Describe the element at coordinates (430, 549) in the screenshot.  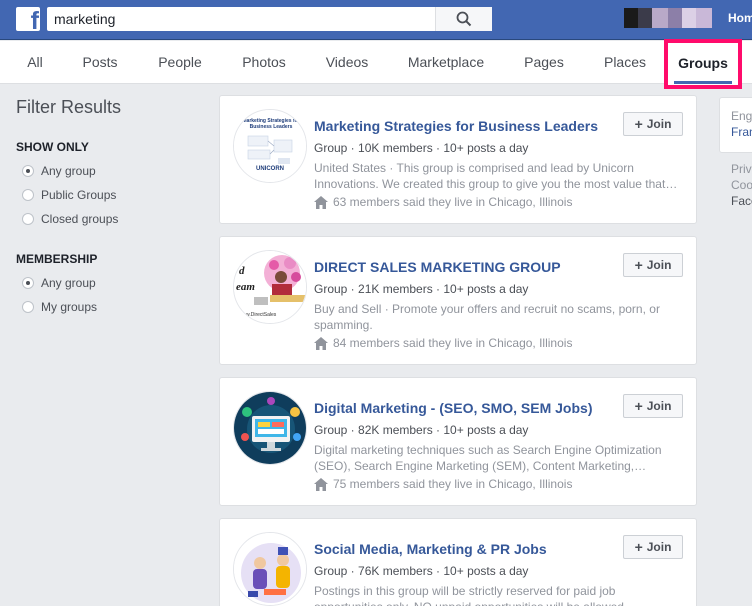
I see `group-name-link: Social Media, Marketing & PR Jobs` at that location.